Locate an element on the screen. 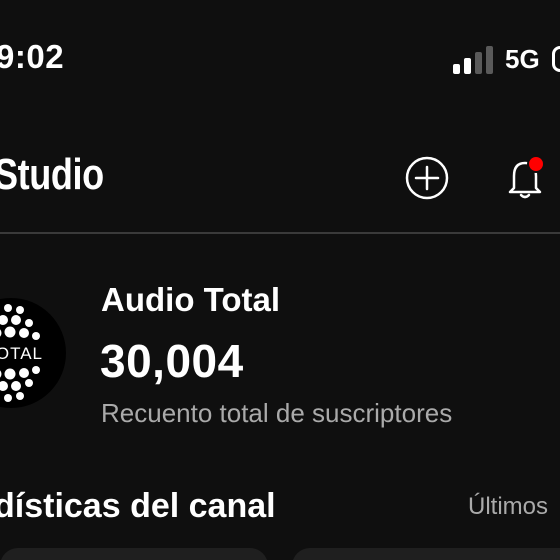  channel-avatar: TOTAL is located at coordinates (33, 353).